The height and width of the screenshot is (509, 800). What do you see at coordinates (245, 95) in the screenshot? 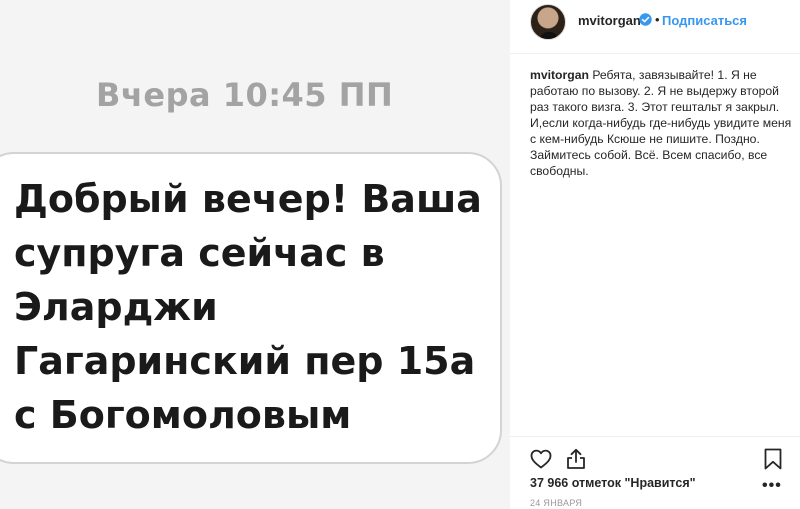
I see `message-timestamp: Вчера 10:45 ПП` at bounding box center [245, 95].